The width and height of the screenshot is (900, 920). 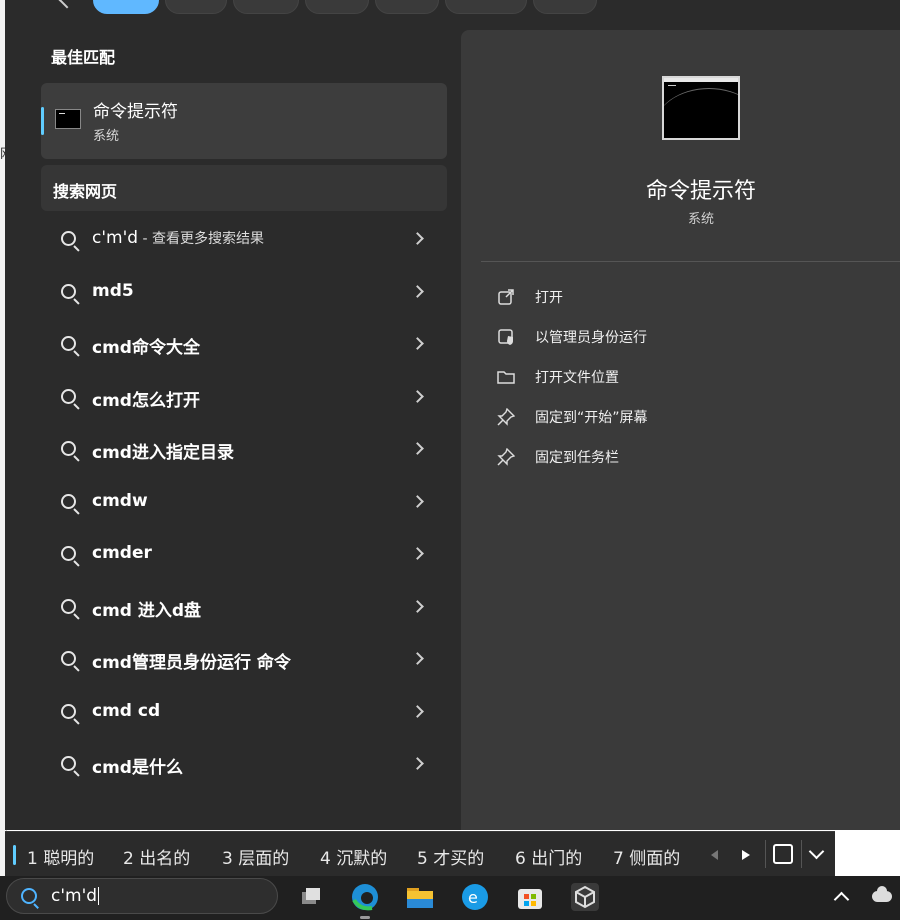 I want to click on search-result-row: cmd管理员身份运行 命令, so click(x=244, y=659).